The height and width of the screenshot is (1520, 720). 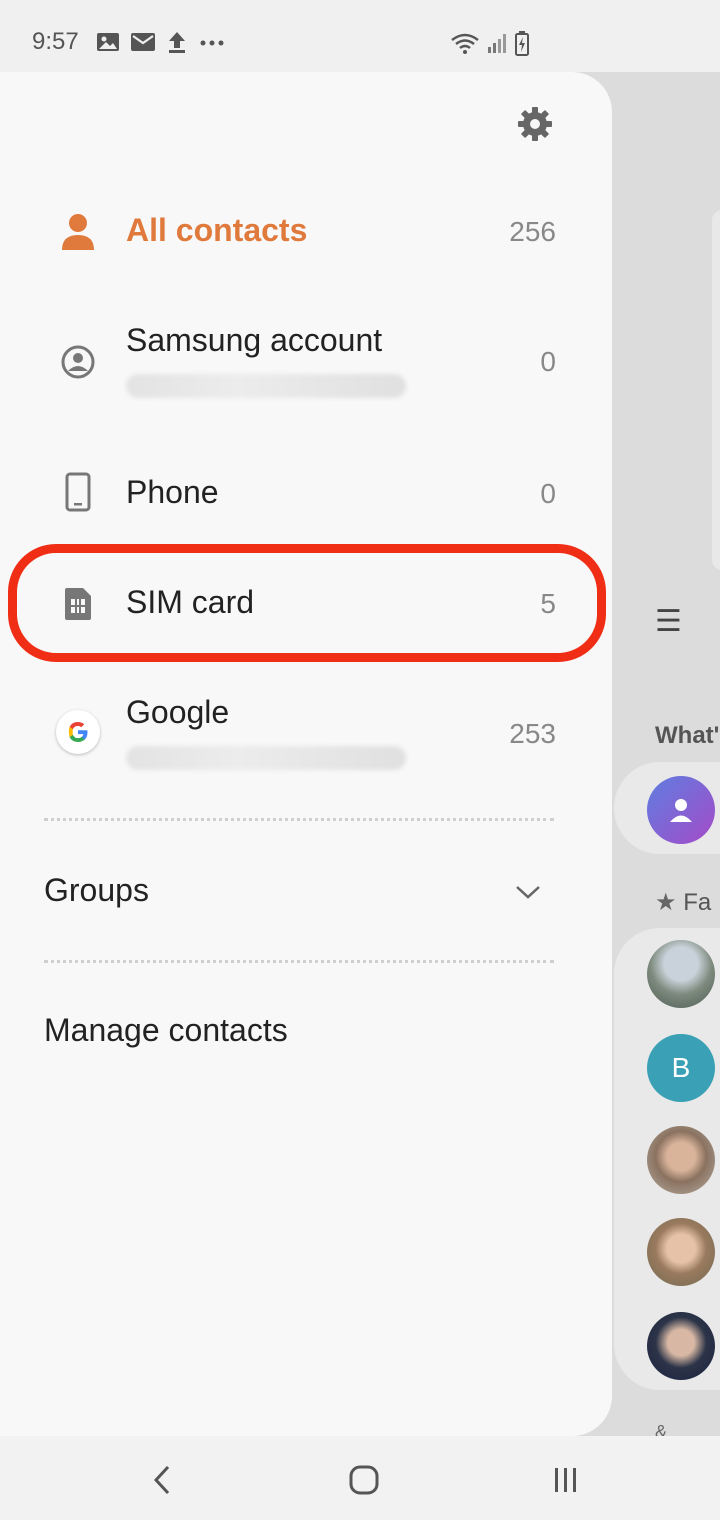 I want to click on status-icons-right, so click(x=490, y=43).